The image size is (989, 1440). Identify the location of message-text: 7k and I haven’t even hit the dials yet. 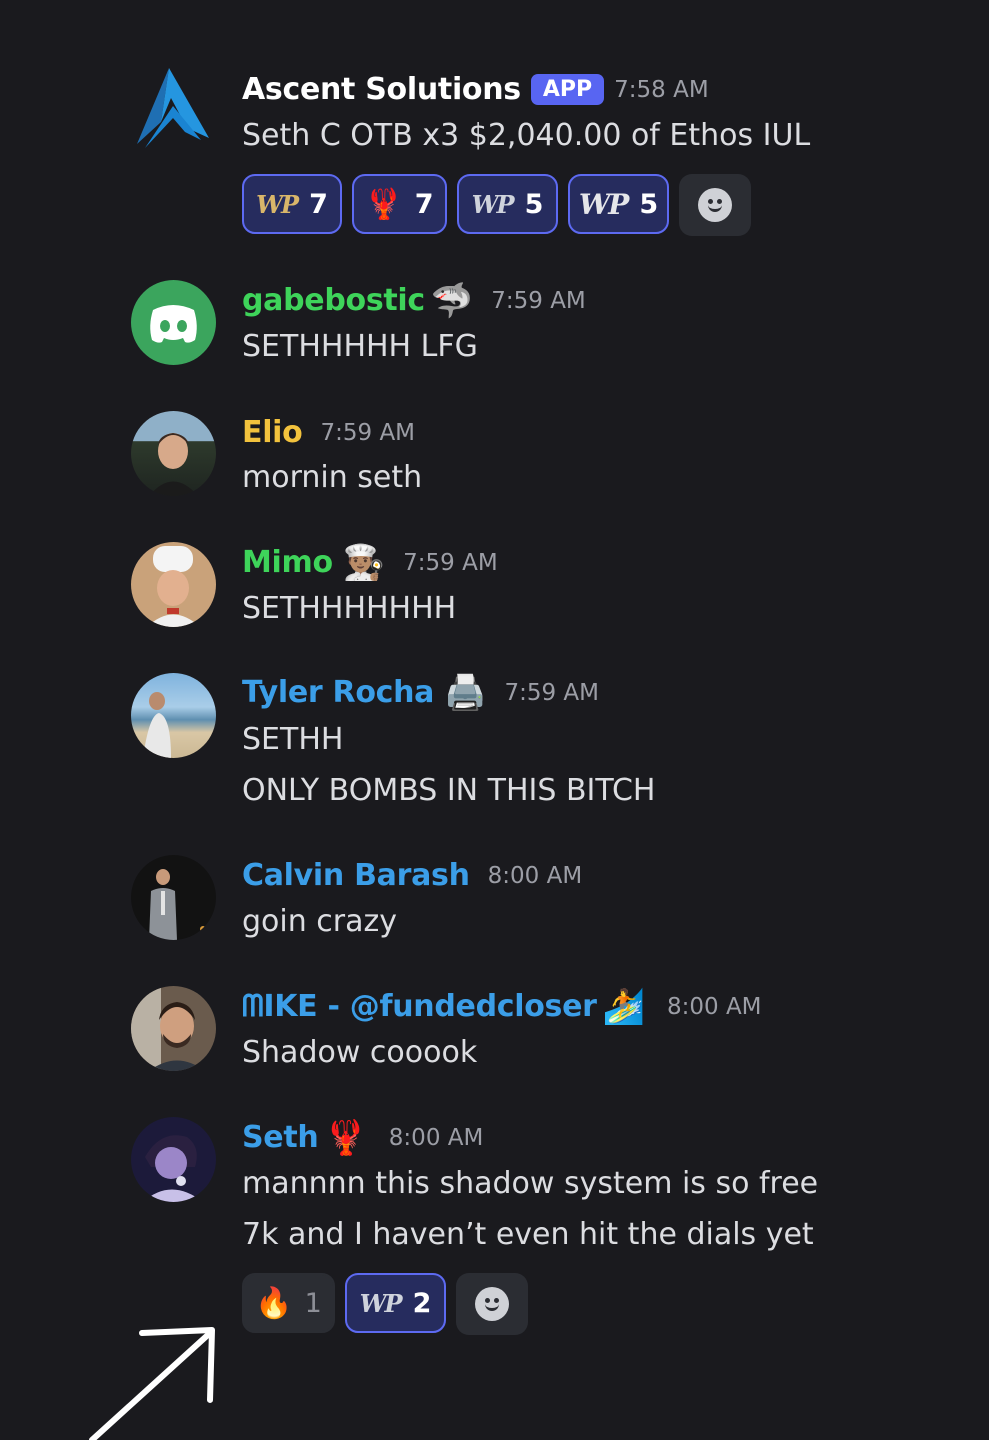
(528, 1234).